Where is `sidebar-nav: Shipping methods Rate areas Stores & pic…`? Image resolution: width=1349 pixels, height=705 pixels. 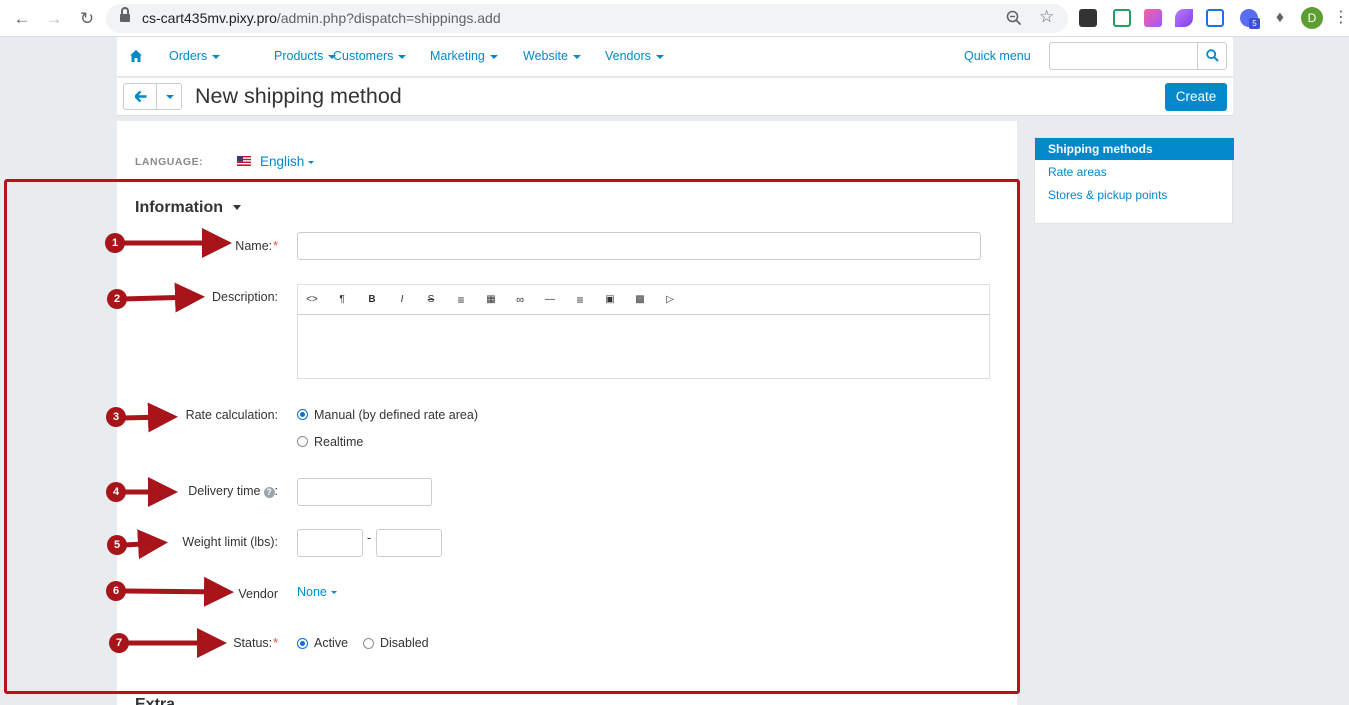
sidebar-nav: Shipping methods Rate areas Stores & pic… is located at coordinates (1134, 180).